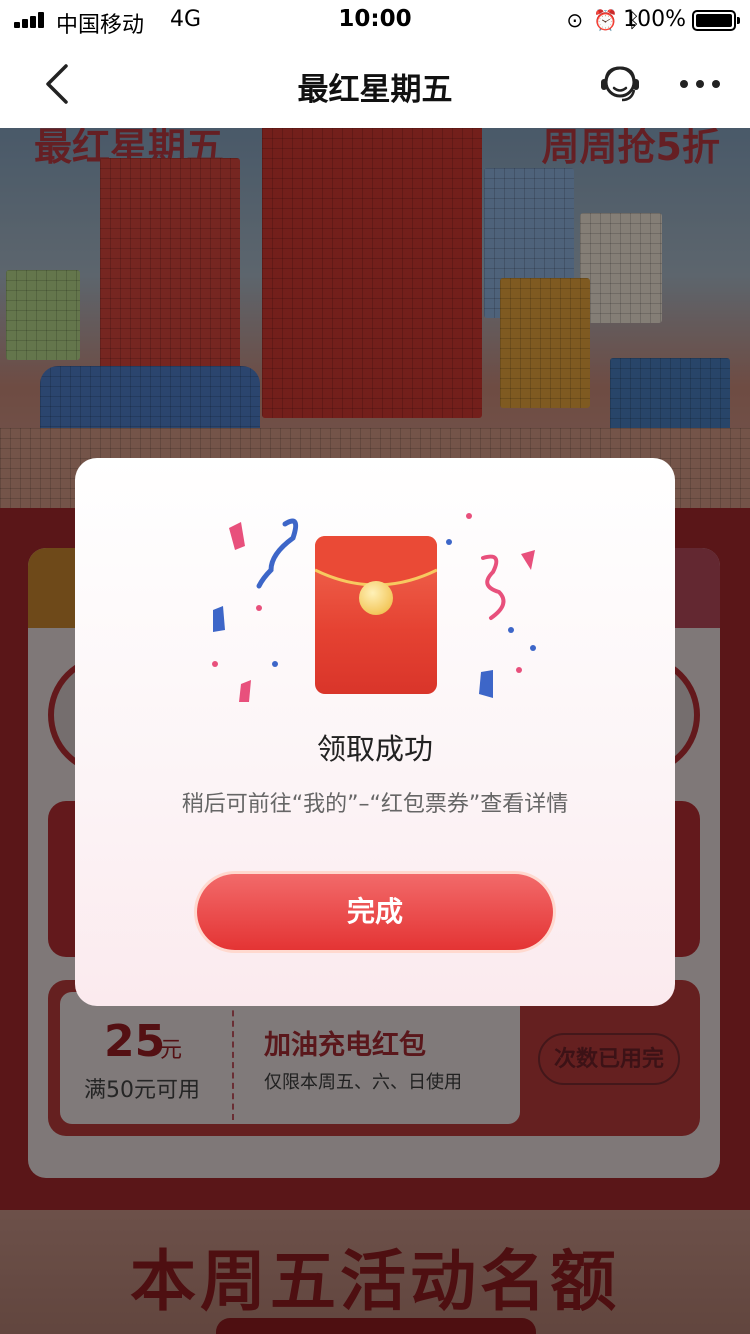  Describe the element at coordinates (654, 19) in the screenshot. I see `battery-percent: 100%` at that location.